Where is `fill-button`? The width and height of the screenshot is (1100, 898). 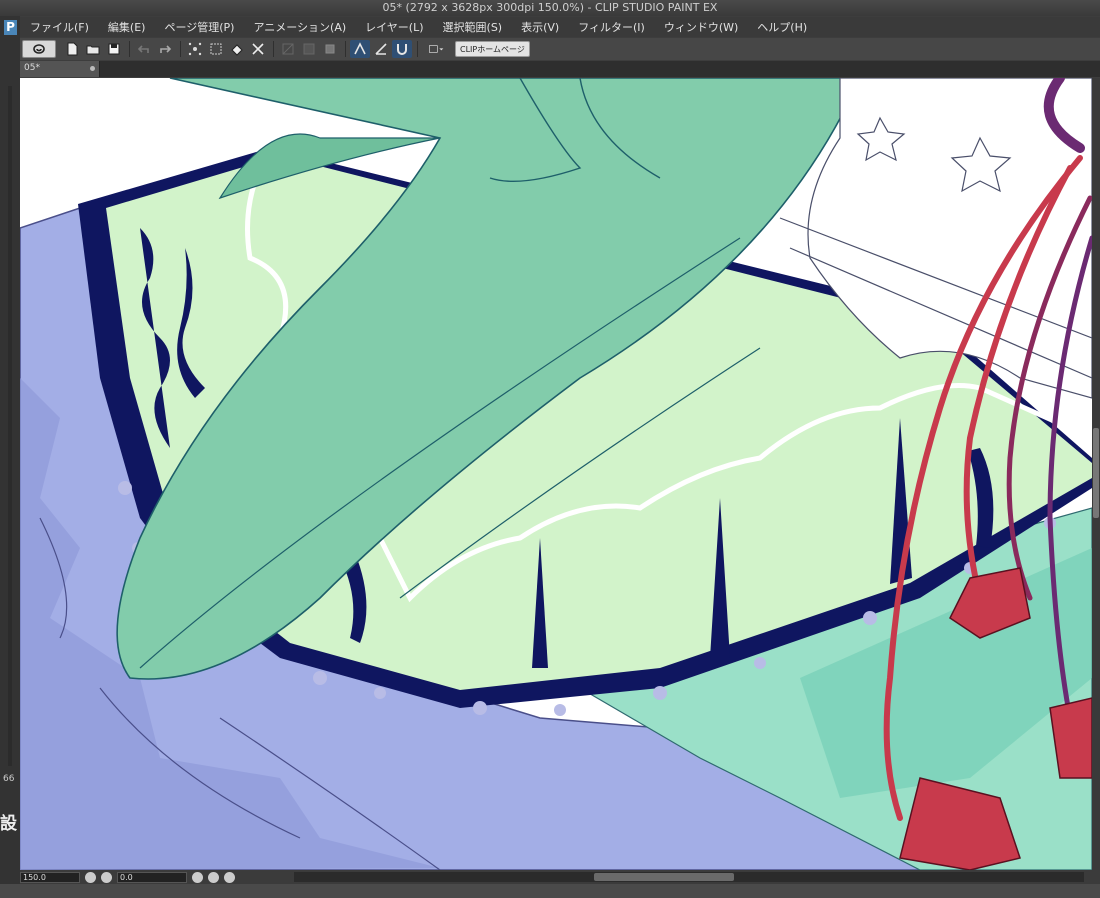
fill-button is located at coordinates (237, 49).